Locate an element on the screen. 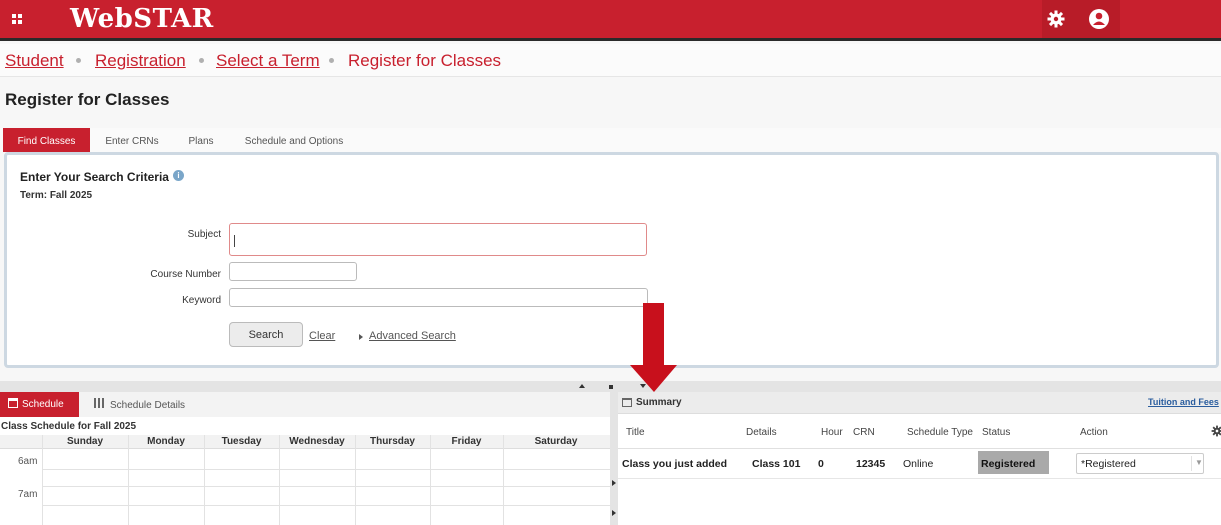 Image resolution: width=1221 pixels, height=525 pixels. column-crn: CRN is located at coordinates (864, 432).